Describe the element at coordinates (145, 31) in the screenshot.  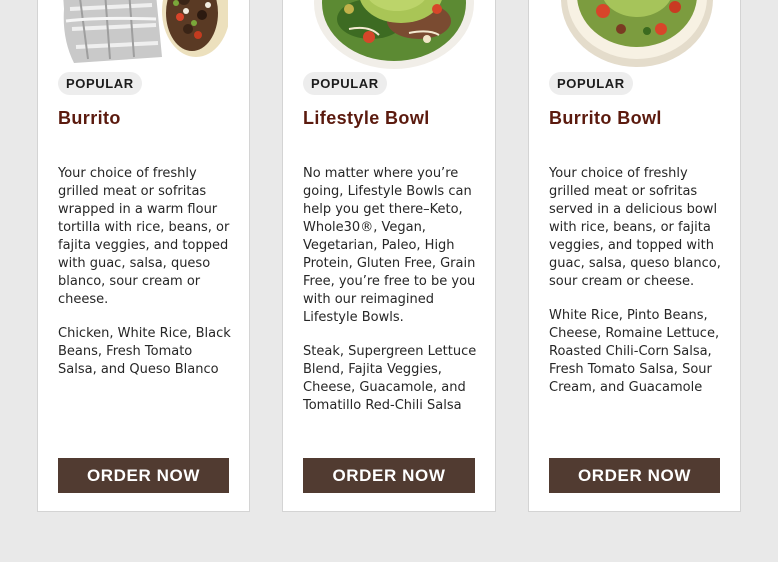
I see `burrito-image` at that location.